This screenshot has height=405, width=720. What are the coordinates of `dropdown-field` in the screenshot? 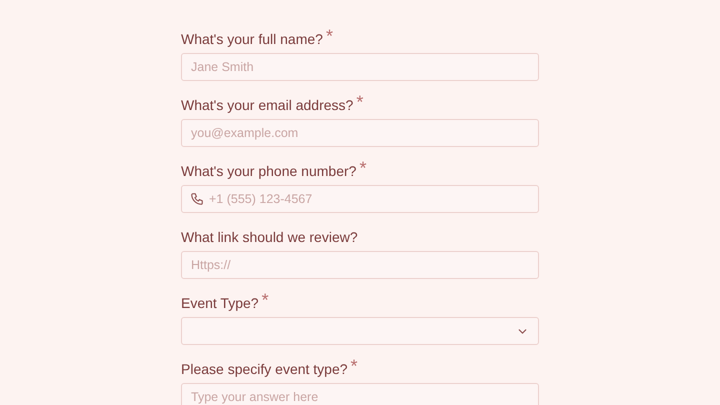 It's located at (360, 331).